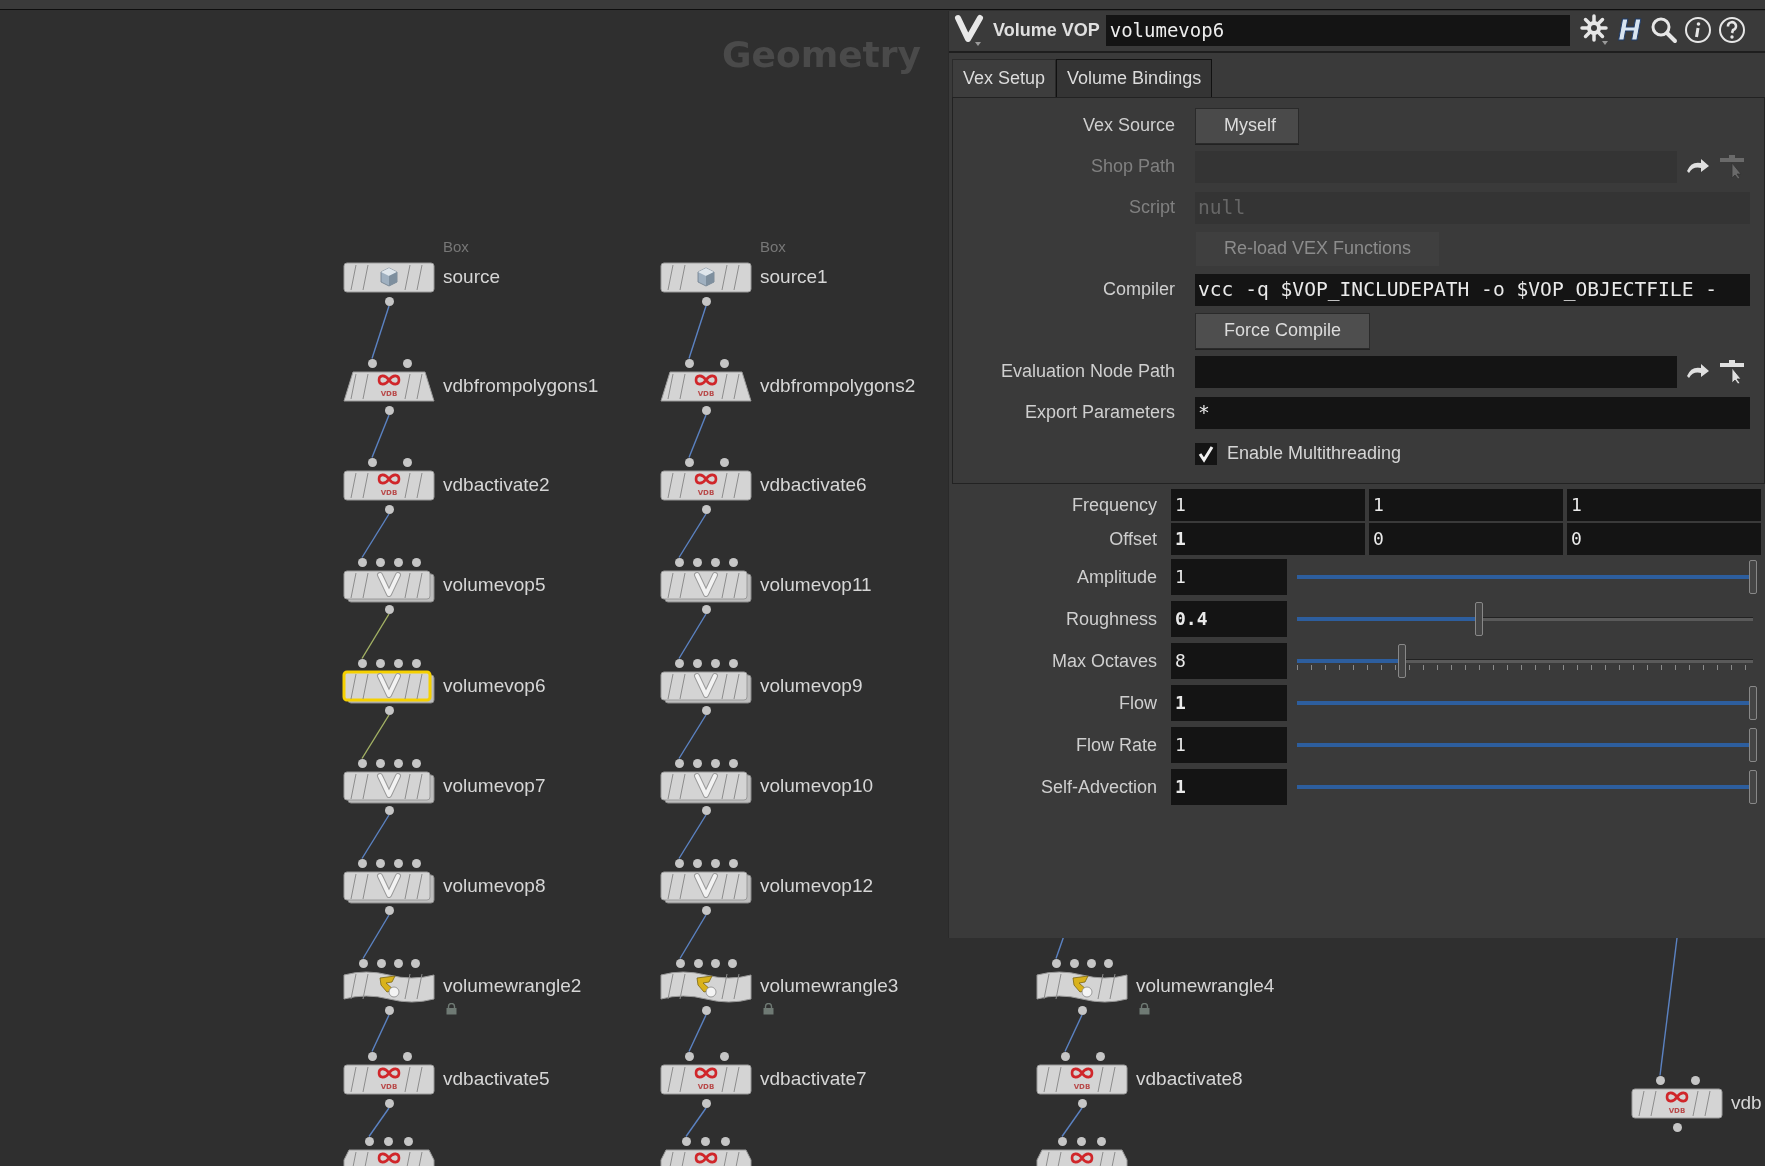  Describe the element at coordinates (1116, 577) in the screenshot. I see `param-label: Amplitude` at that location.